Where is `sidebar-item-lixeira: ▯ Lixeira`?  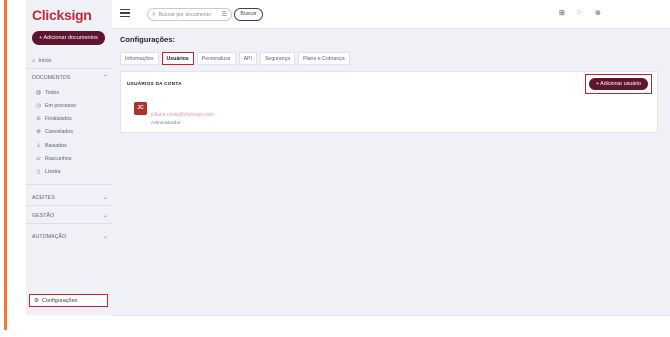
sidebar-item-lixeira: ▯ Lixeira is located at coordinates (48, 172).